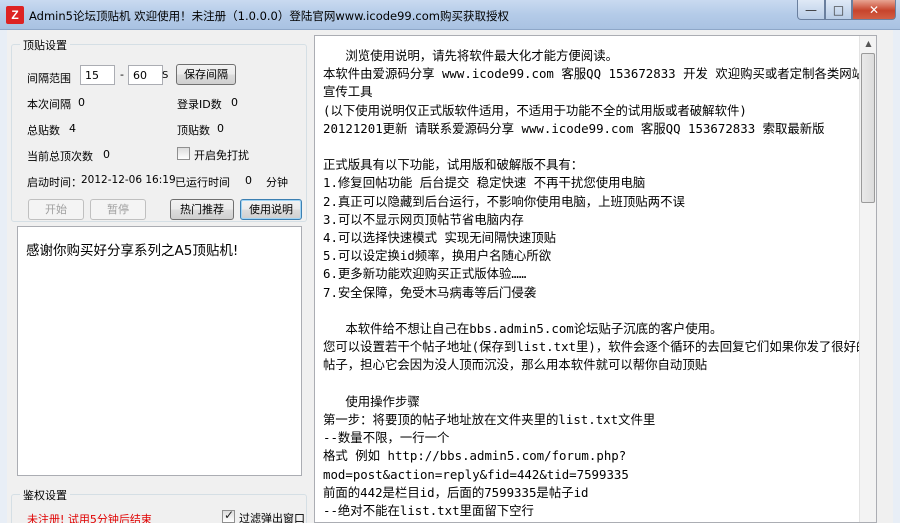  I want to click on elapsed-unit: 分钟, so click(277, 182).